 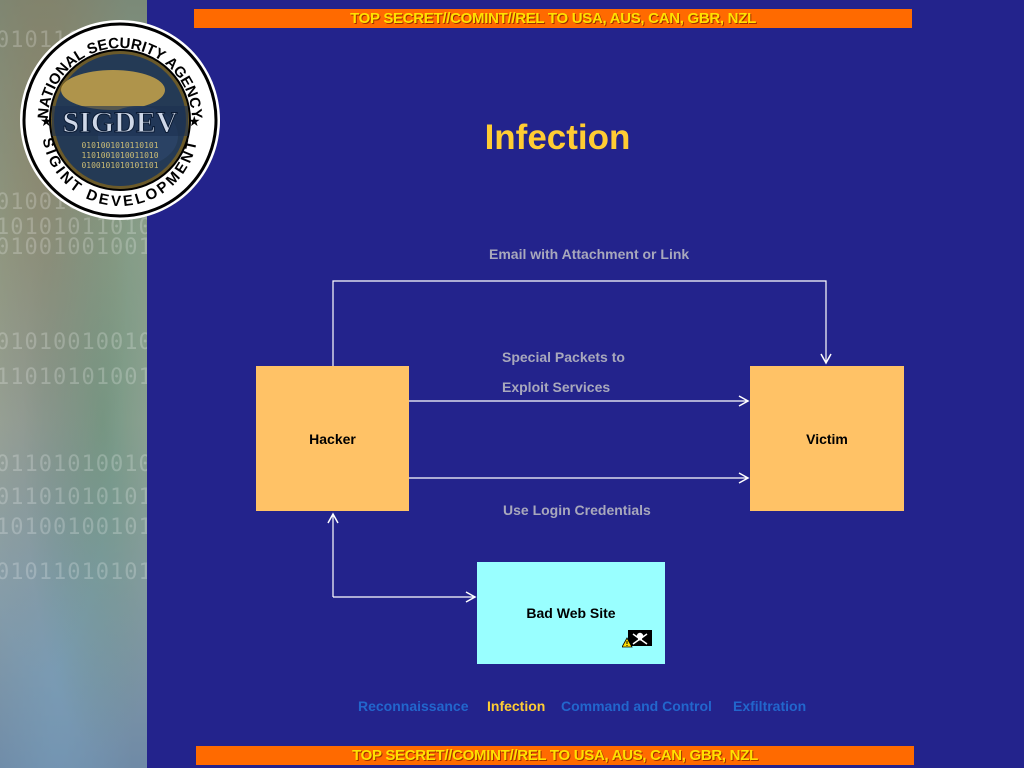 I want to click on nav-reconnaissance: Reconnaissance, so click(x=413, y=706).